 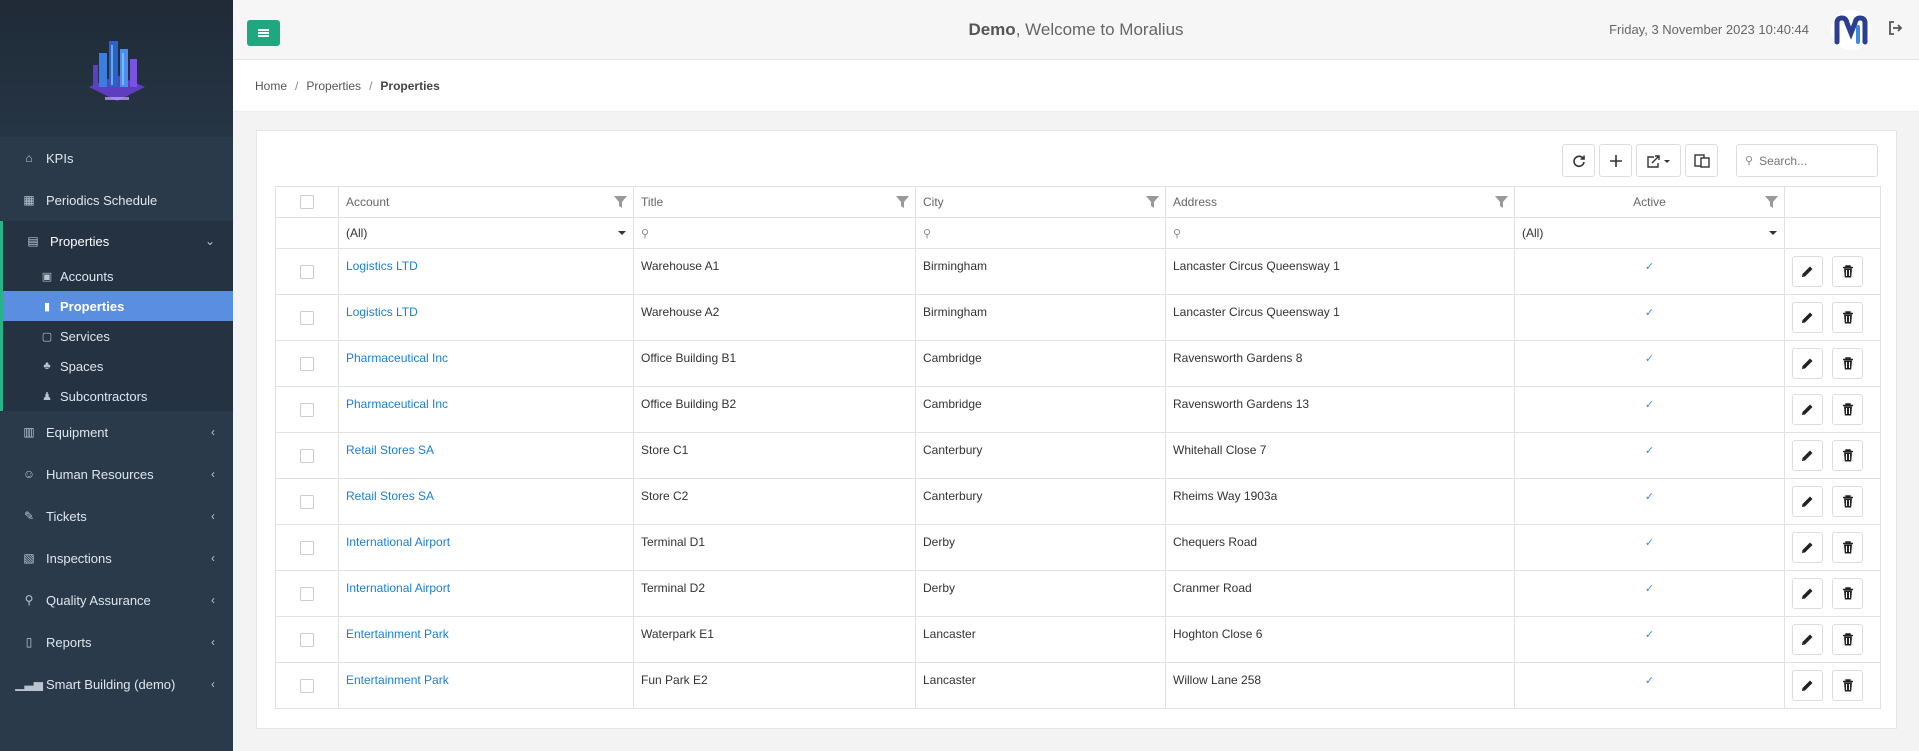 I want to click on column-chooser-button, so click(x=1701, y=160).